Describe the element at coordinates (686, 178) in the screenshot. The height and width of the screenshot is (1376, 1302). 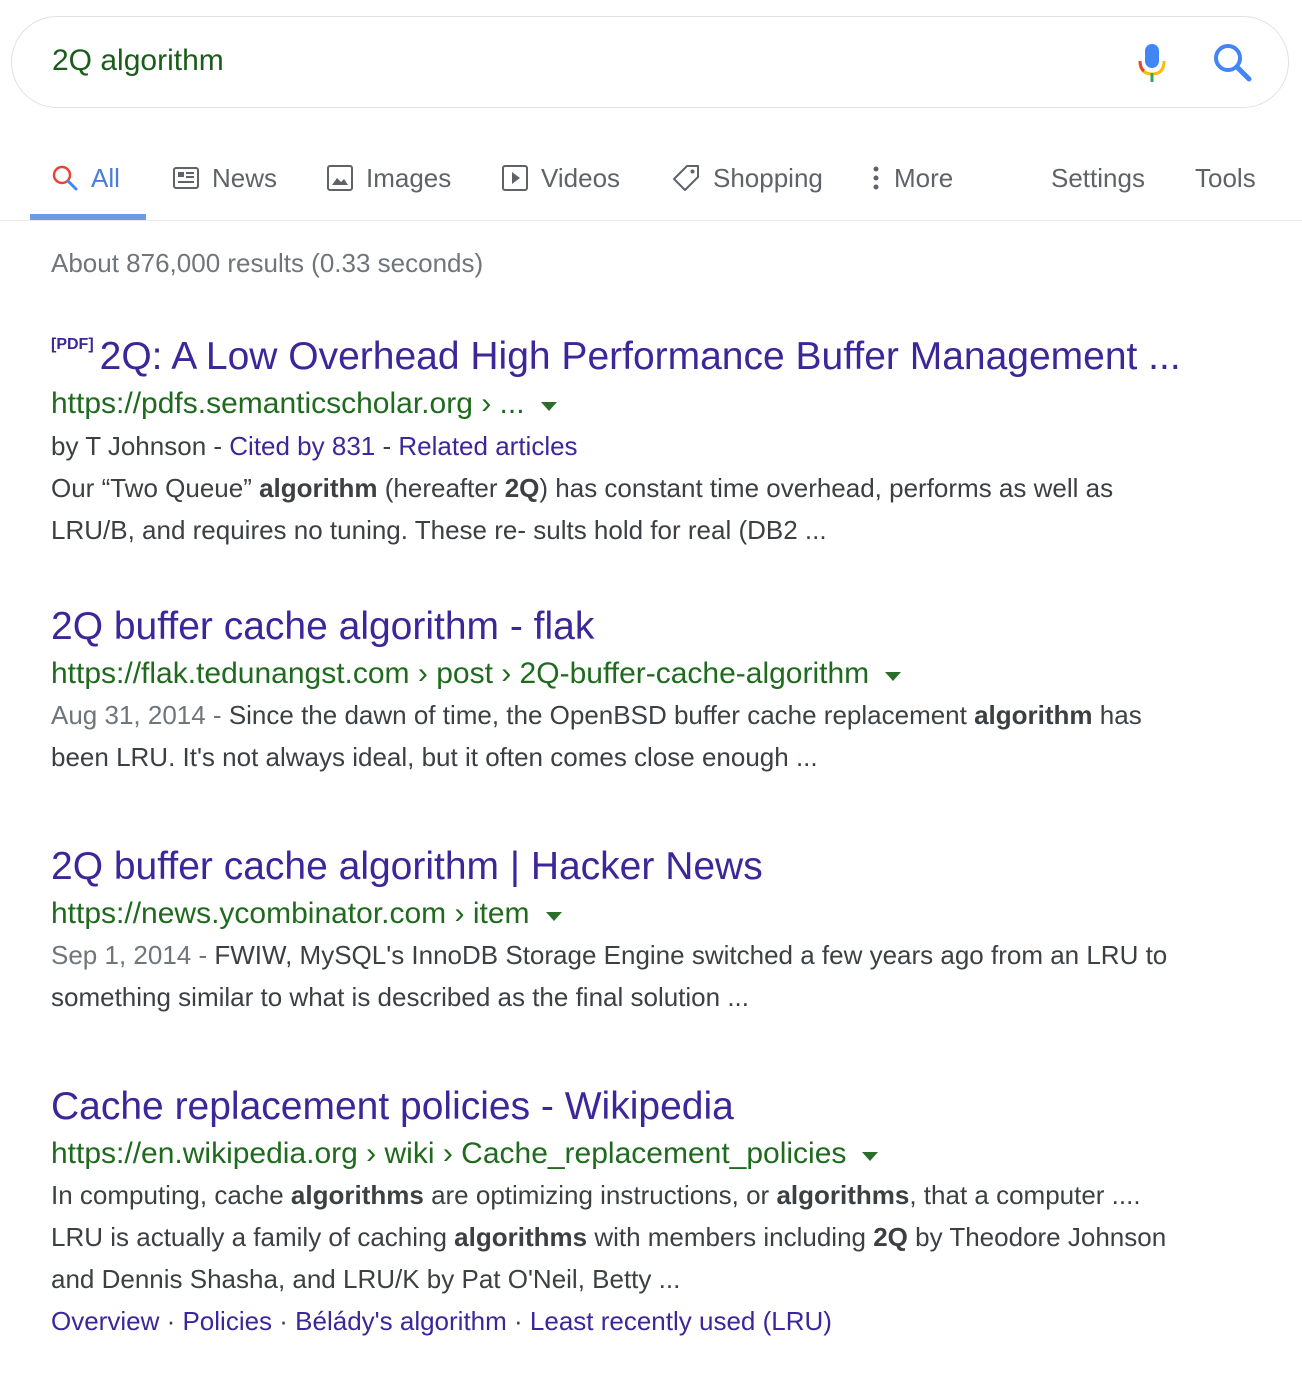
I see `tag-icon` at that location.